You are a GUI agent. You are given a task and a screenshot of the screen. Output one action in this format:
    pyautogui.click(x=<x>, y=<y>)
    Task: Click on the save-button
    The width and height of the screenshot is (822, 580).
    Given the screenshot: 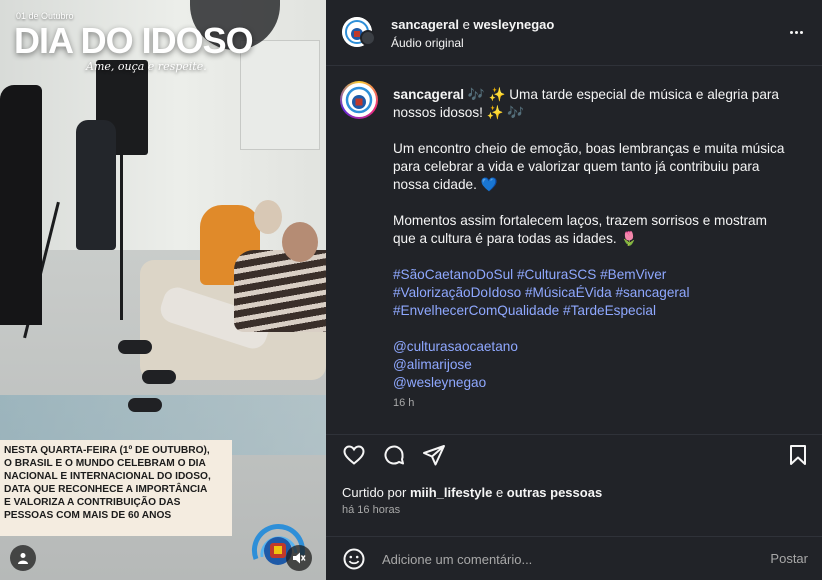 What is the action you would take?
    pyautogui.click(x=798, y=455)
    